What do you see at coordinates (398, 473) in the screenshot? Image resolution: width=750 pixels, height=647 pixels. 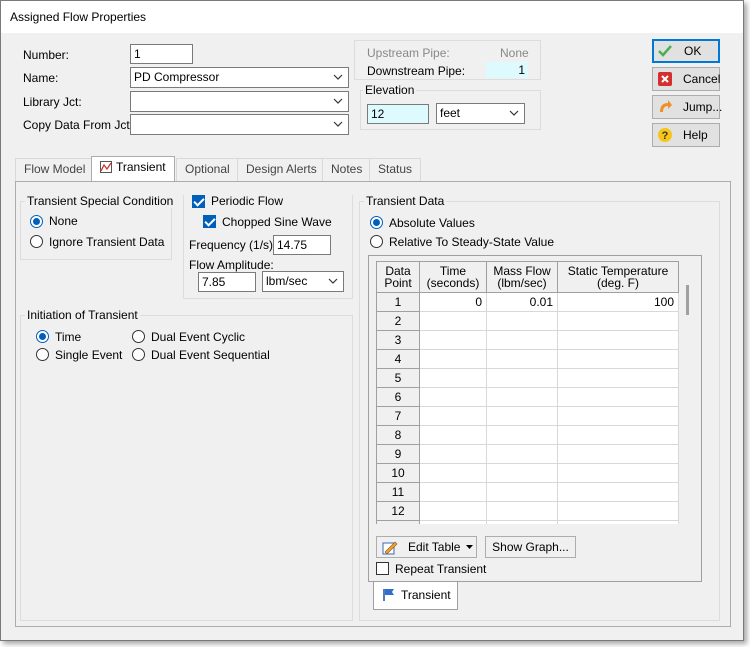 I see `row-header-cell: 10` at bounding box center [398, 473].